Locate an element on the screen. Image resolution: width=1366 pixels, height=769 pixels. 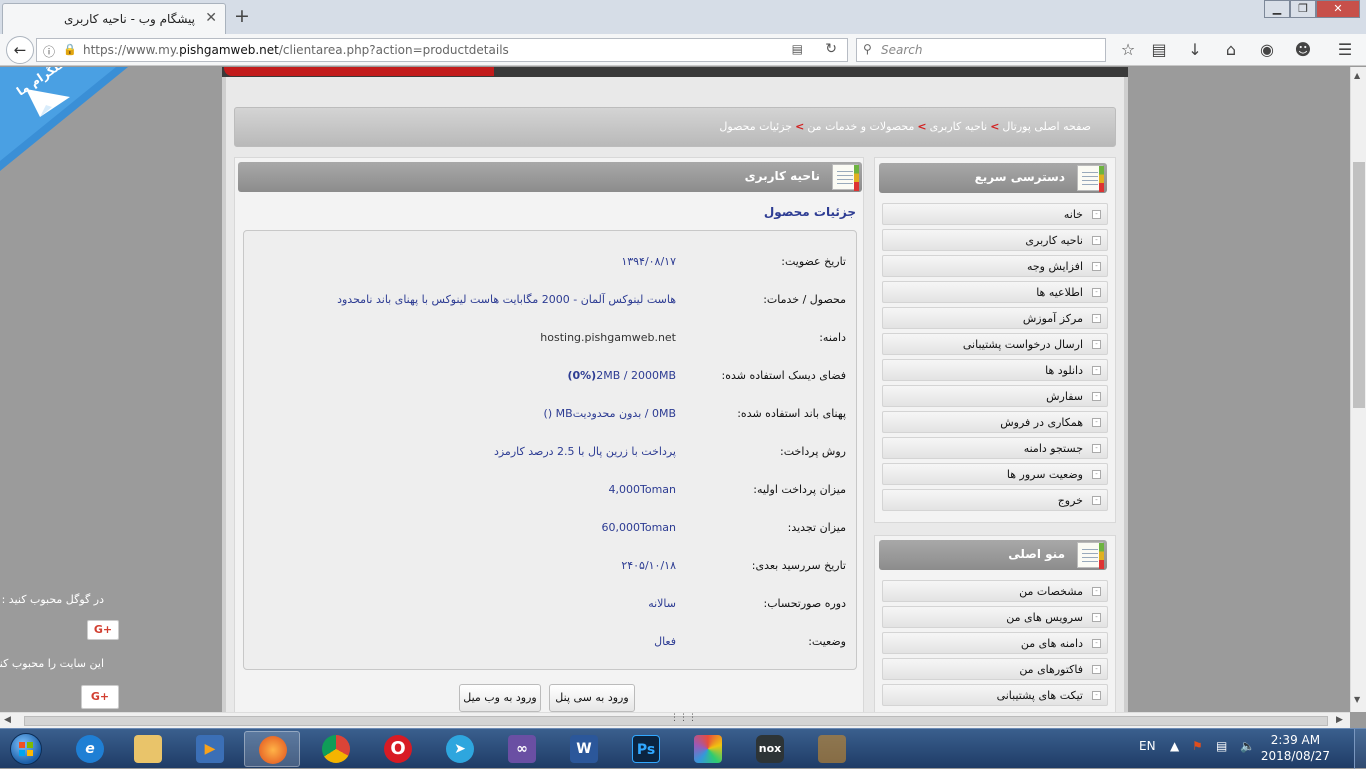
blurred-app-icon is located at coordinates (832, 749).